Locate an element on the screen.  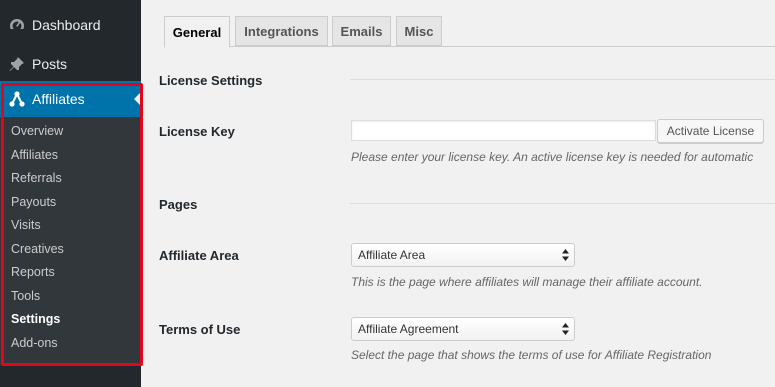
terms-of-use-selected: Affiliate Agreement is located at coordinates (408, 329).